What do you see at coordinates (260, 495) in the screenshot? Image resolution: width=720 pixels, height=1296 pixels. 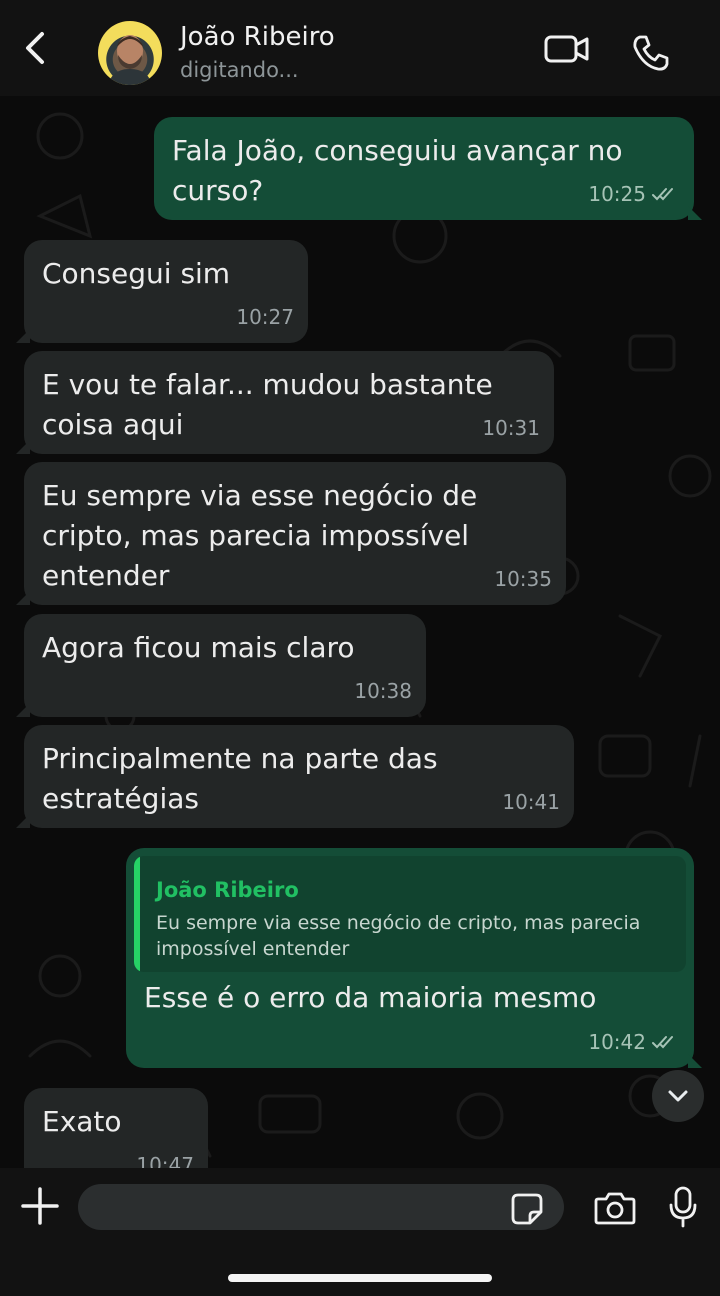 I see `message-text: Eu sempre via esse negócio de` at bounding box center [260, 495].